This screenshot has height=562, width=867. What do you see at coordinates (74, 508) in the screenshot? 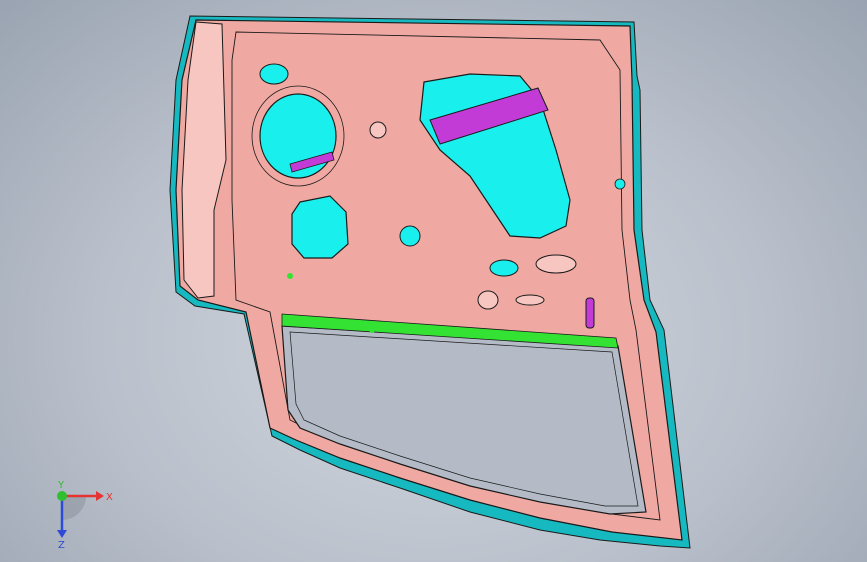
I see `triad-quadrant` at bounding box center [74, 508].